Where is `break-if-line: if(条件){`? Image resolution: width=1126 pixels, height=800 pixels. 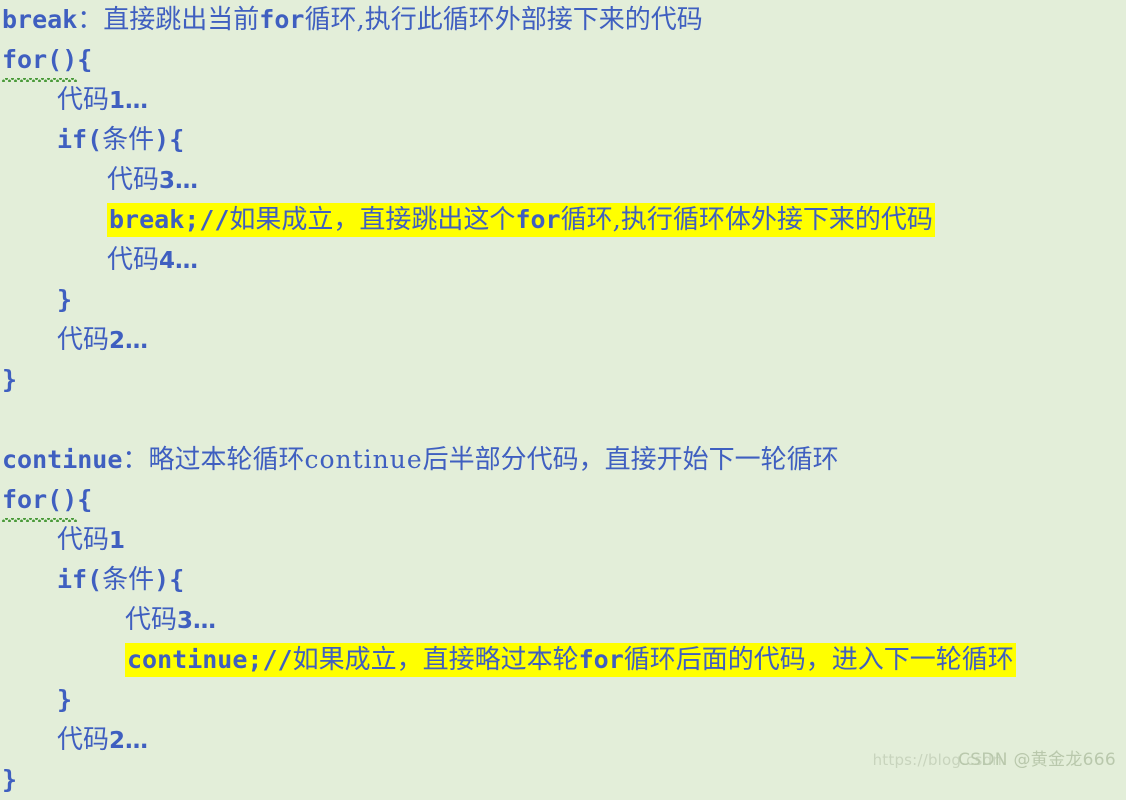 break-if-line: if(条件){ is located at coordinates (563, 140).